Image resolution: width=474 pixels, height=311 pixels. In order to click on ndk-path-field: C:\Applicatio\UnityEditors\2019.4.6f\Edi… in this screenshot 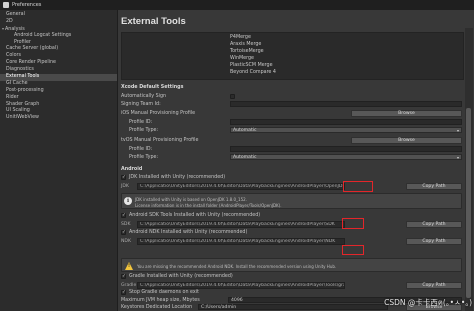, I will do `click(241, 241)`.